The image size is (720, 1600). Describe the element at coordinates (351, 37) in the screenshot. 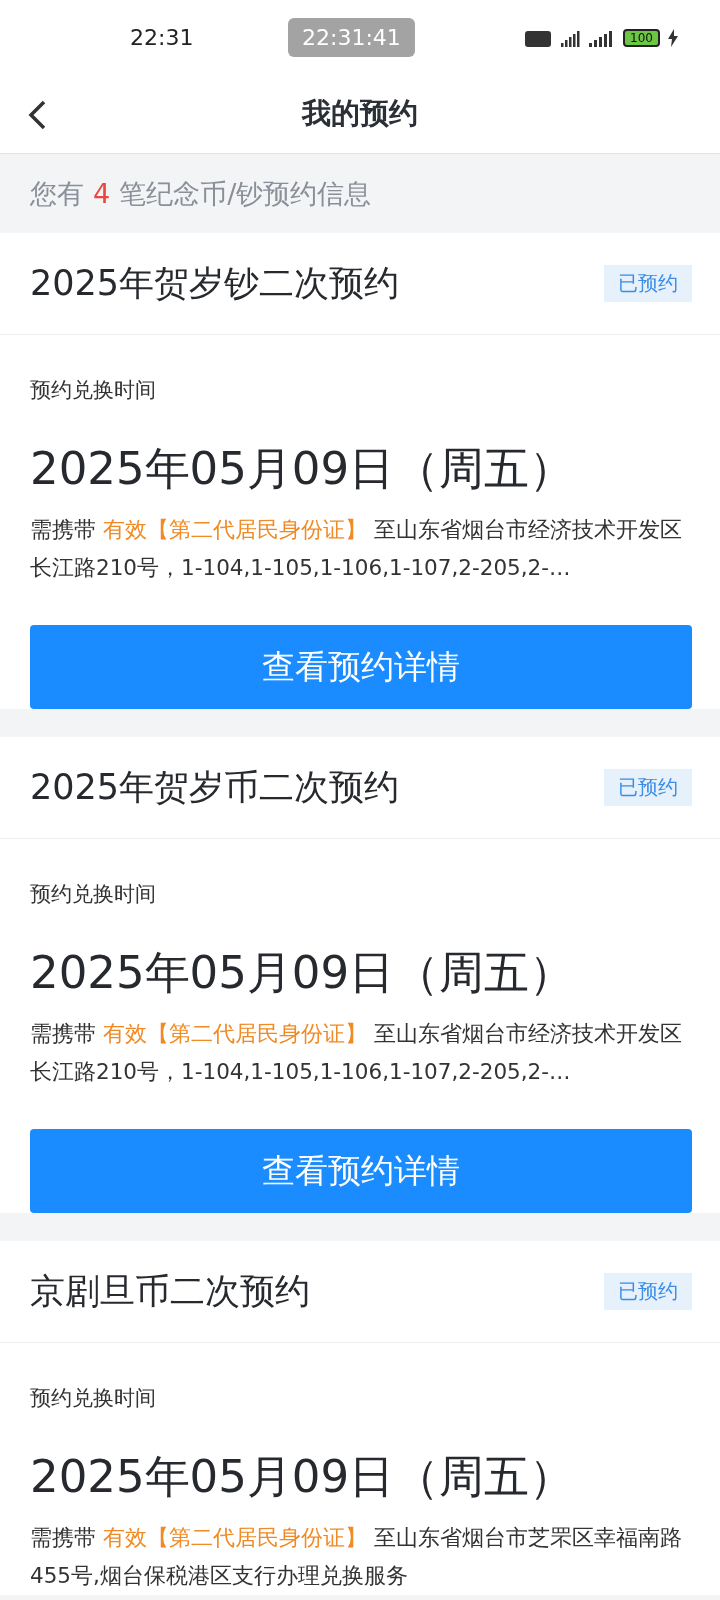

I see `clock-overlay: 22:31:41` at that location.